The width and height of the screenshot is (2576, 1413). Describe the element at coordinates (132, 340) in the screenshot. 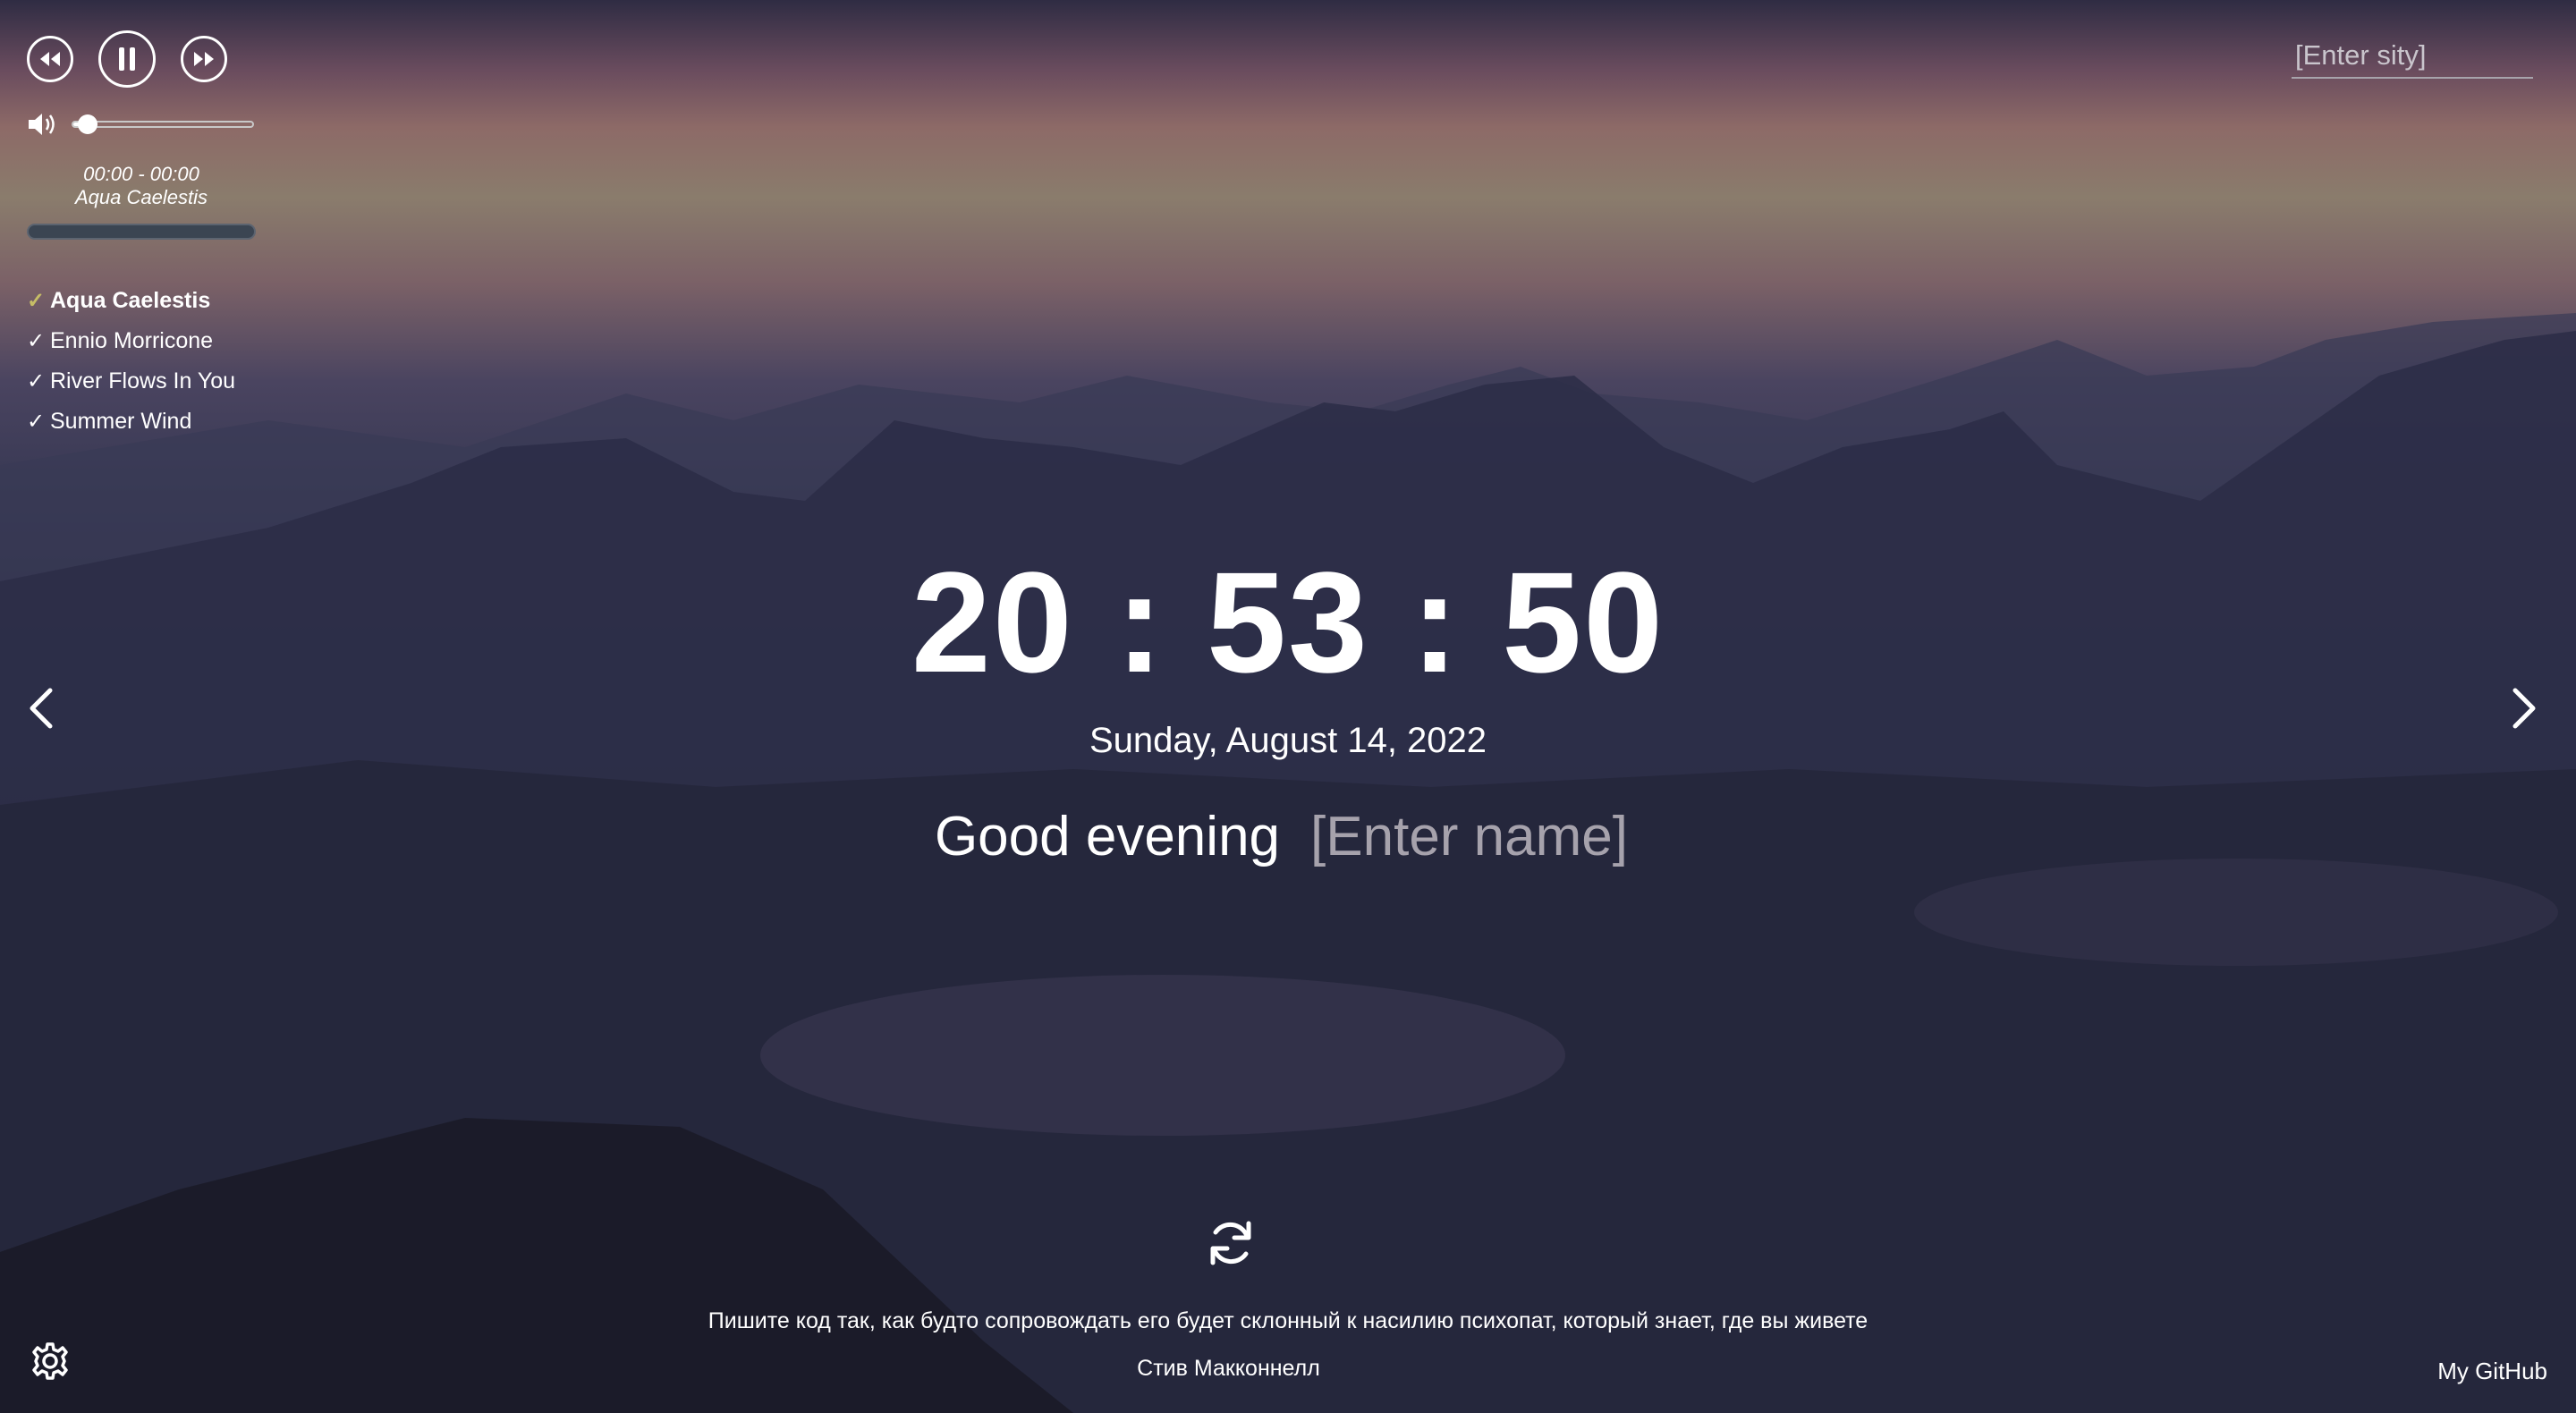

I see `playlist-item-title: Ennio Morricone` at that location.